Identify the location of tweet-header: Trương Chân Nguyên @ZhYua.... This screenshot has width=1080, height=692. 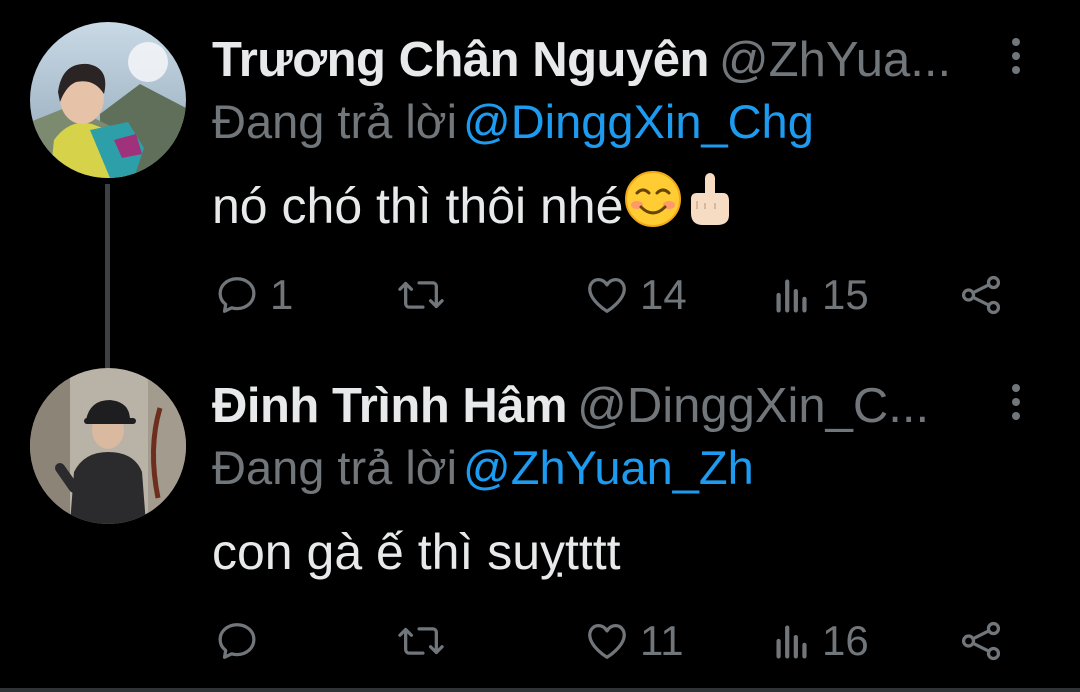
(612, 60).